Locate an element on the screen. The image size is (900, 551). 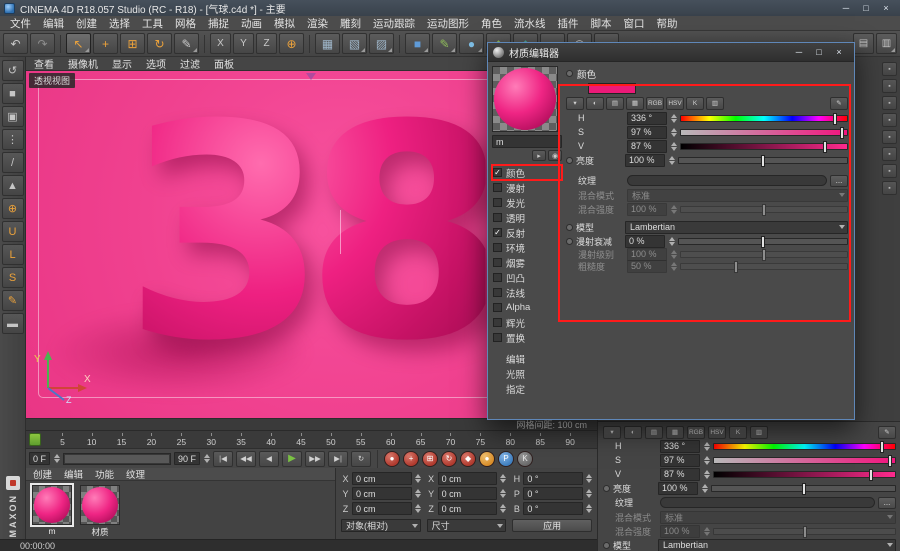
record-rotation-toggle: ↻ is located at coordinates (449, 458).